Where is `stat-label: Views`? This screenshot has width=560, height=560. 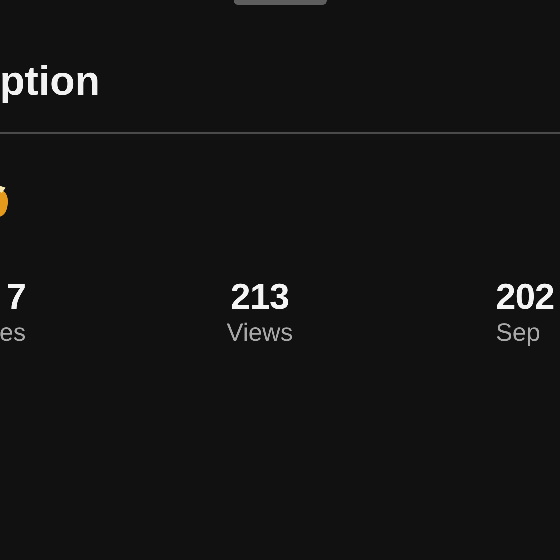 stat-label: Views is located at coordinates (260, 333).